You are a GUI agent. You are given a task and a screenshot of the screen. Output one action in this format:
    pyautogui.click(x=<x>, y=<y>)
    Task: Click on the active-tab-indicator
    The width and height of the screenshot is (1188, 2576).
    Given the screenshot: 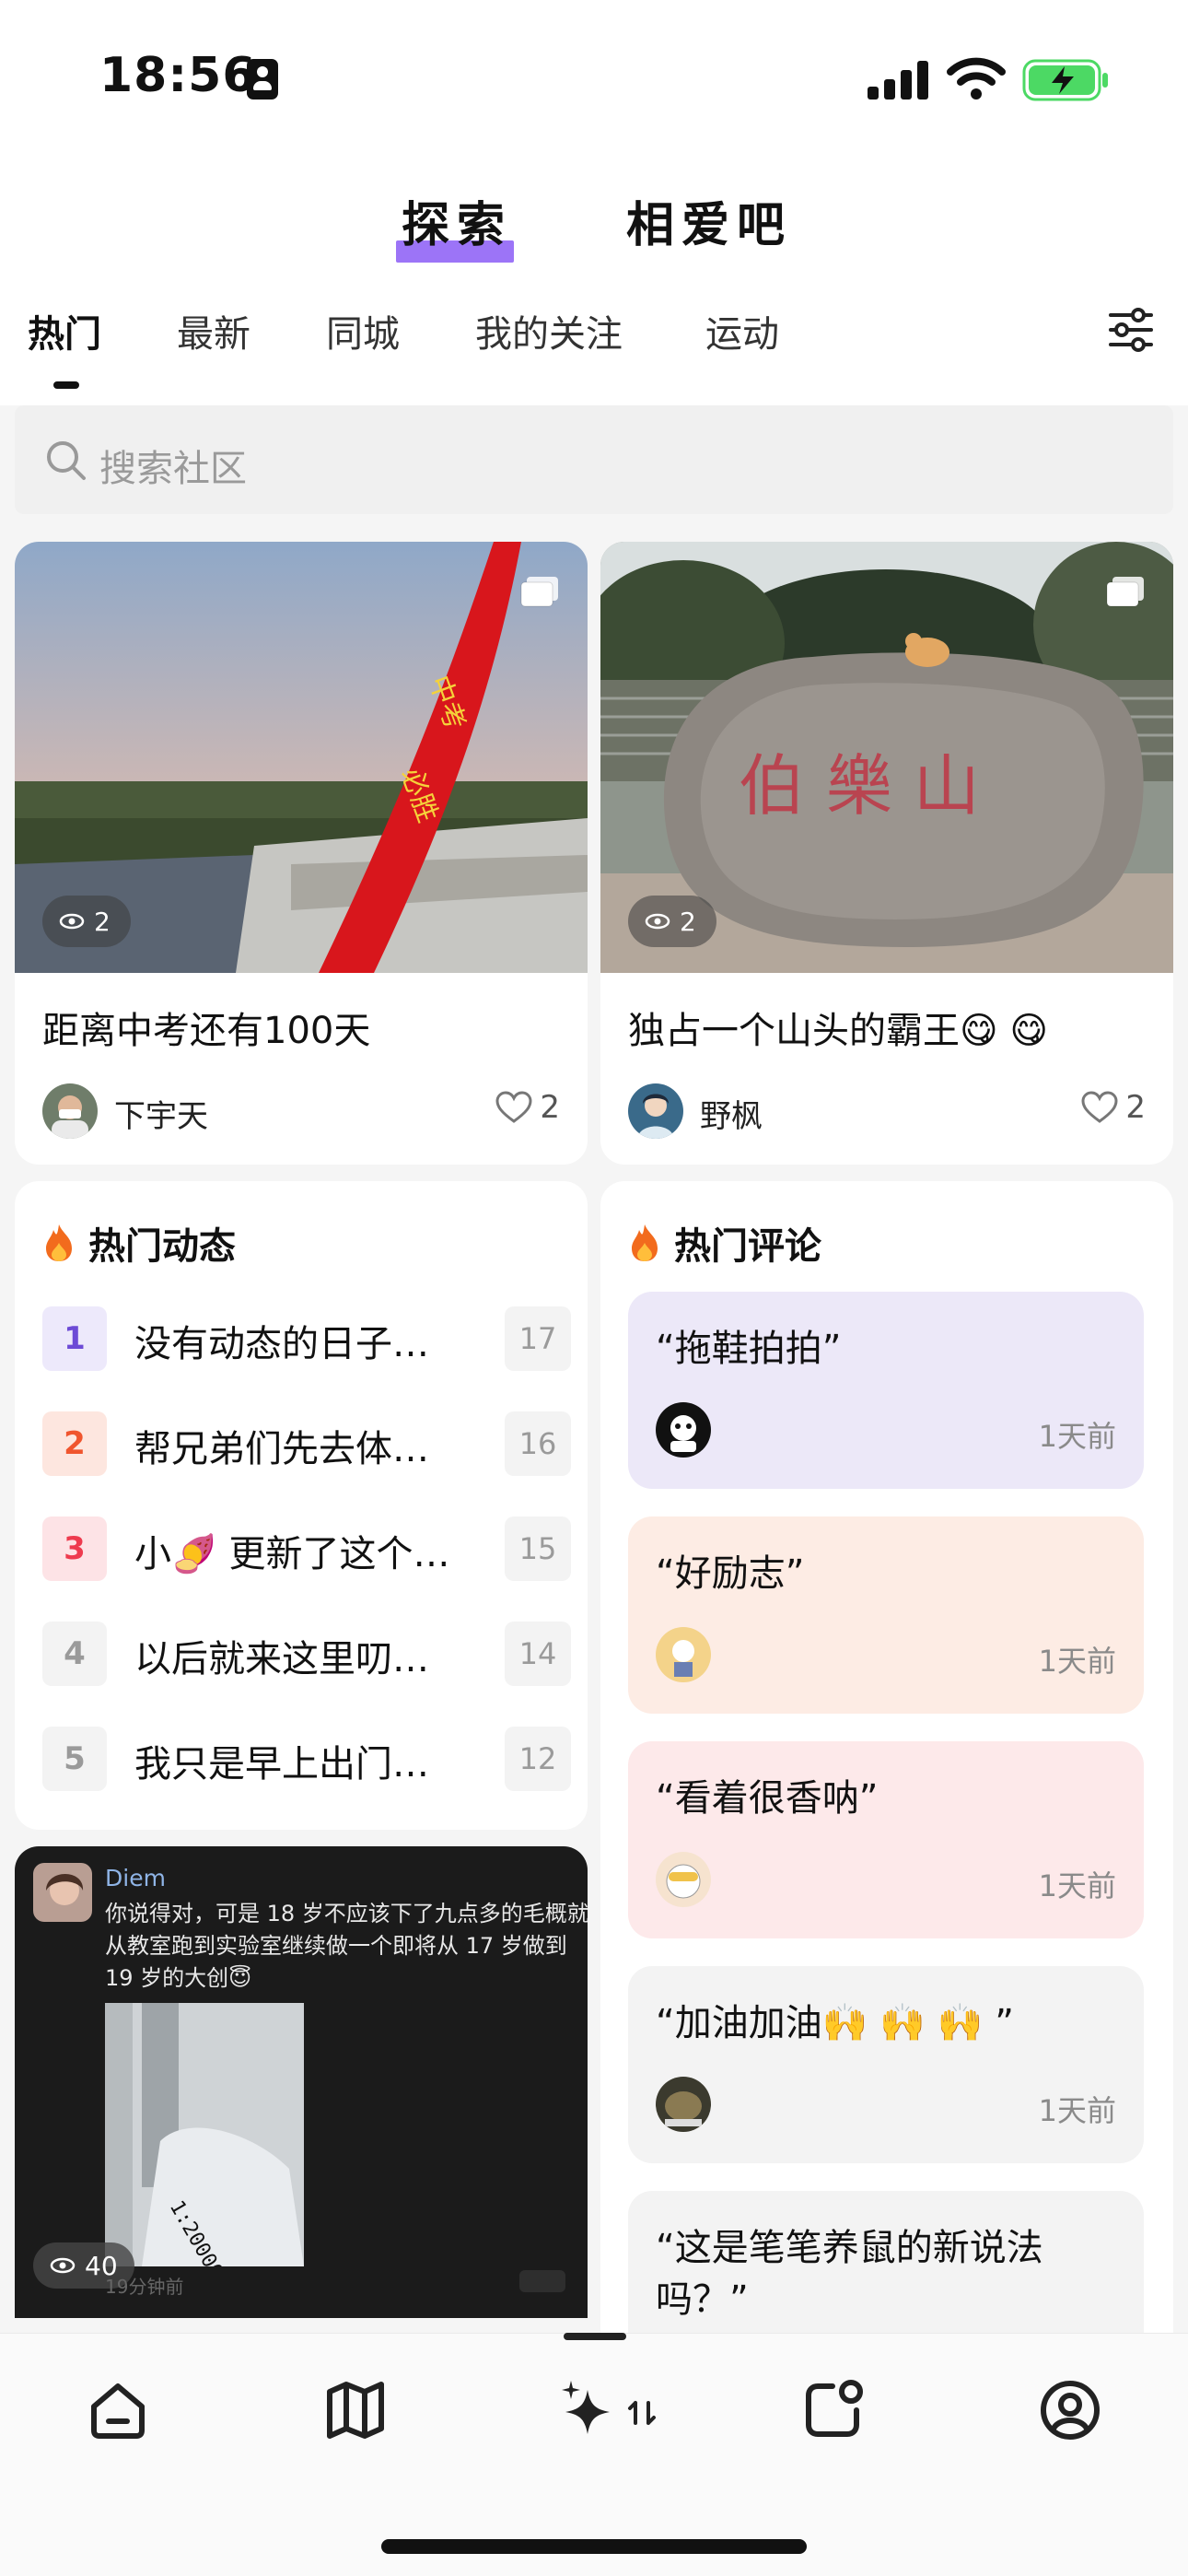 What is the action you would take?
    pyautogui.click(x=66, y=385)
    